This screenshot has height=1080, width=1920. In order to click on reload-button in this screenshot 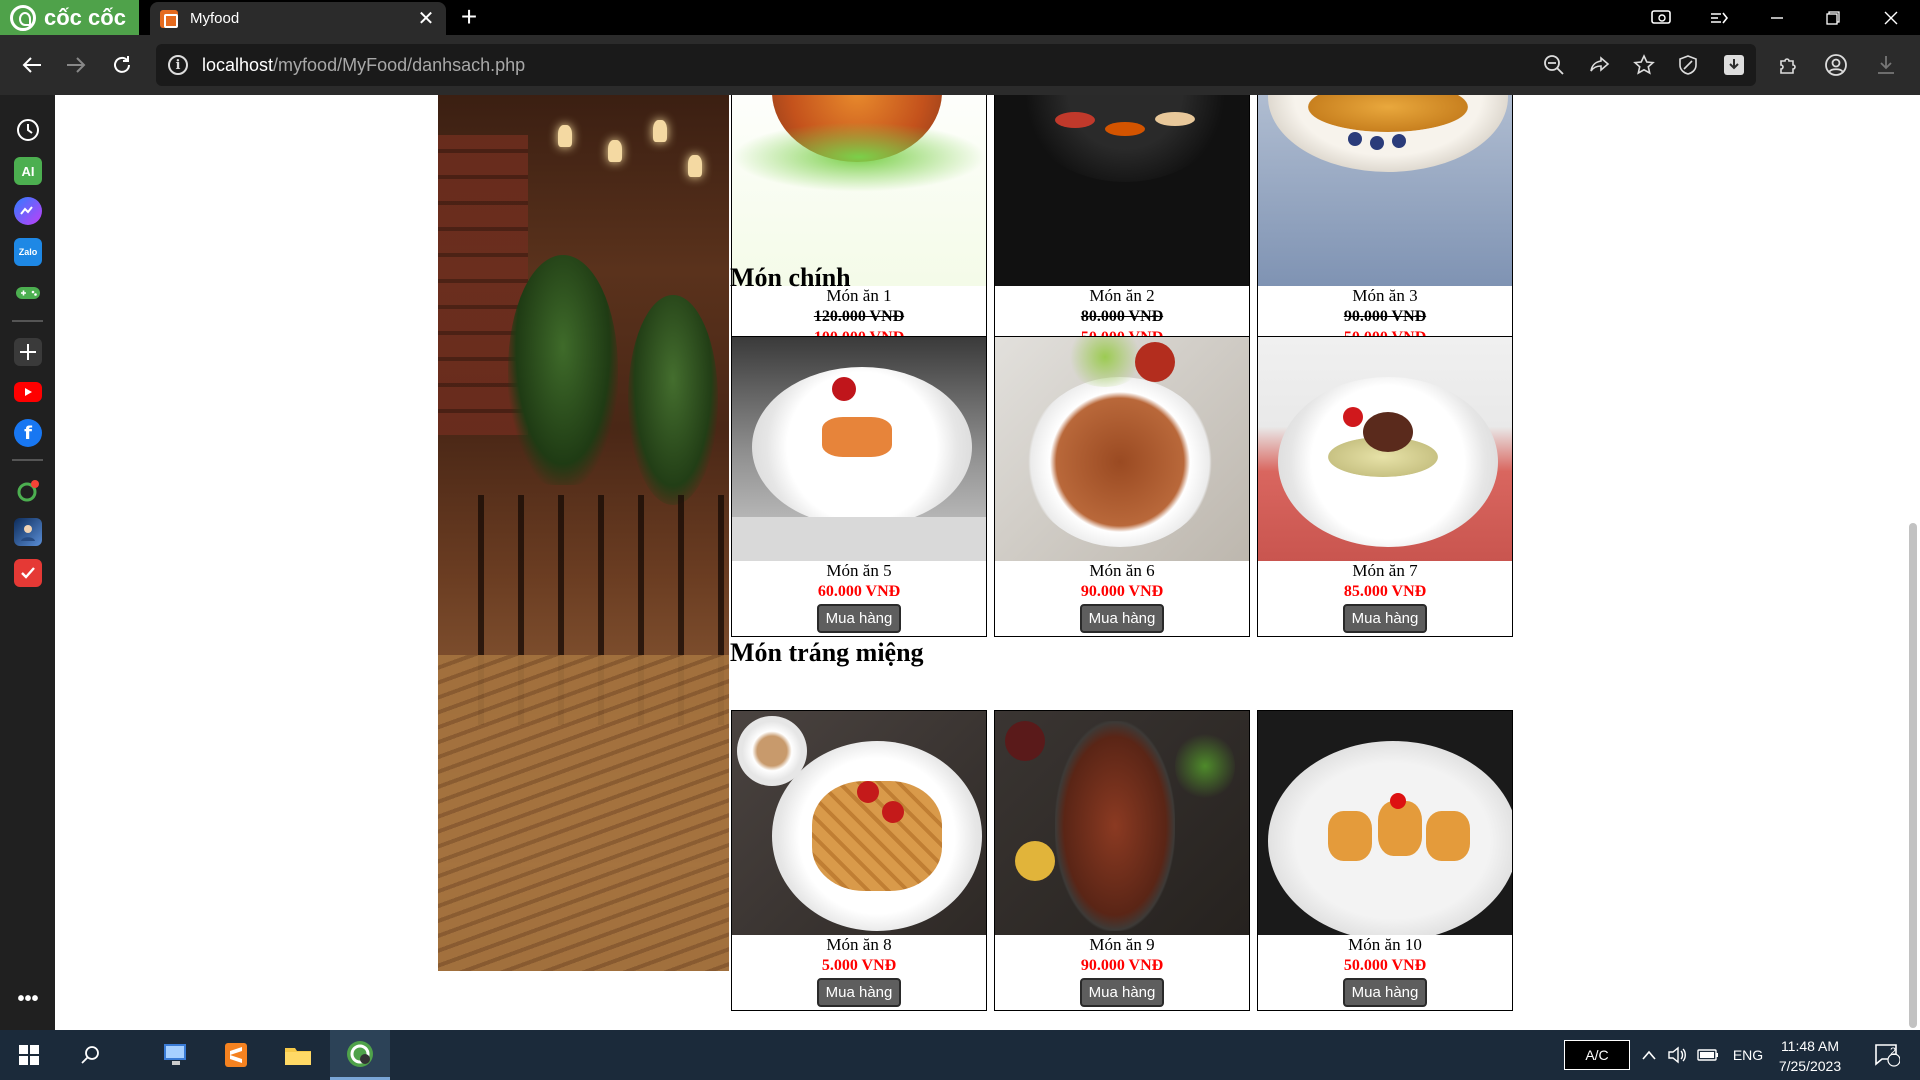, I will do `click(122, 65)`.